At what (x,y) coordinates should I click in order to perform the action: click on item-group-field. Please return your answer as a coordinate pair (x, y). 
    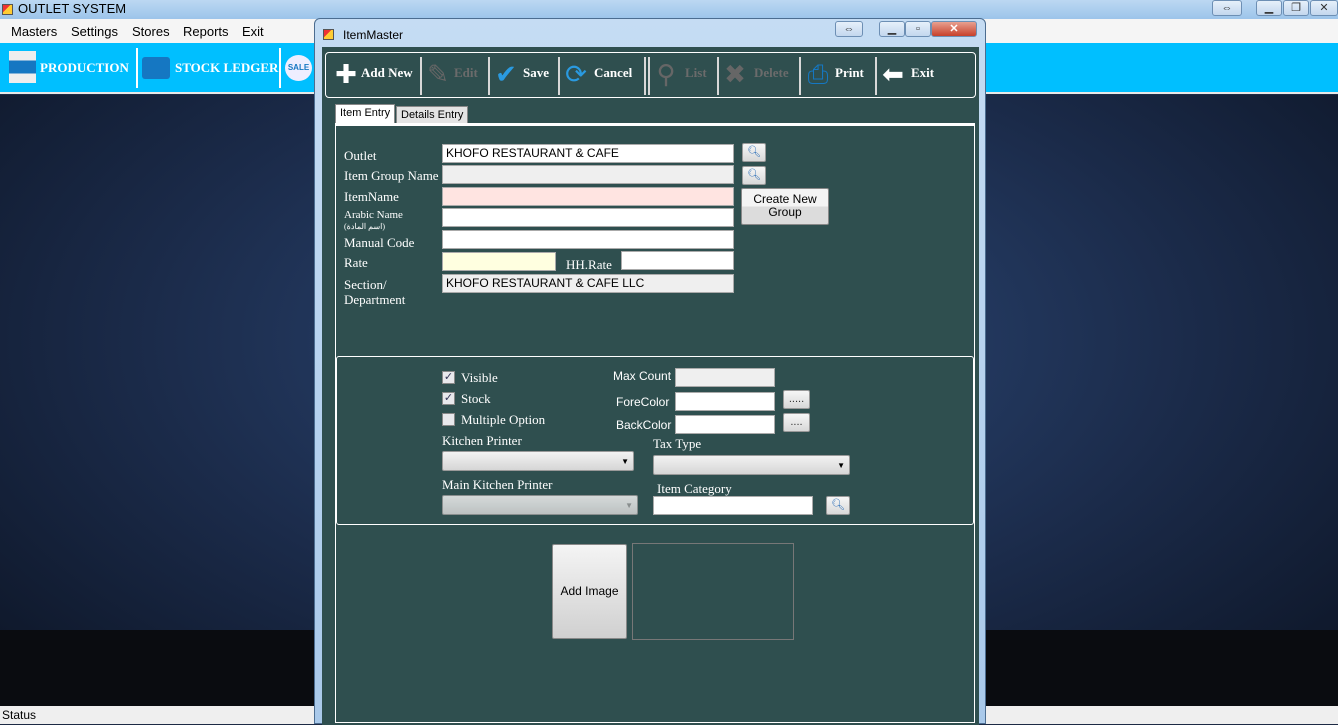
    Looking at the image, I should click on (588, 174).